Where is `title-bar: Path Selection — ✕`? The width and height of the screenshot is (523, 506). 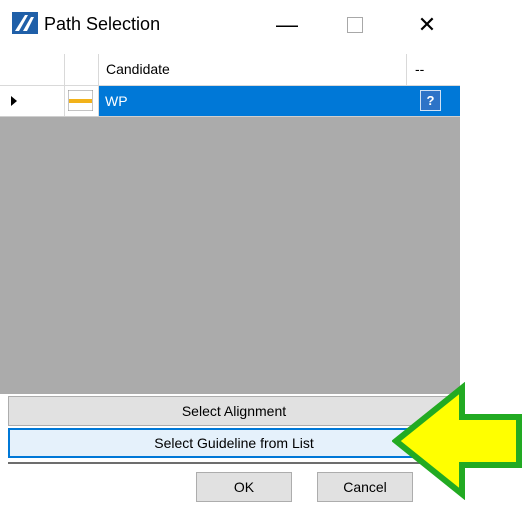
title-bar: Path Selection — ✕ is located at coordinates (230, 25).